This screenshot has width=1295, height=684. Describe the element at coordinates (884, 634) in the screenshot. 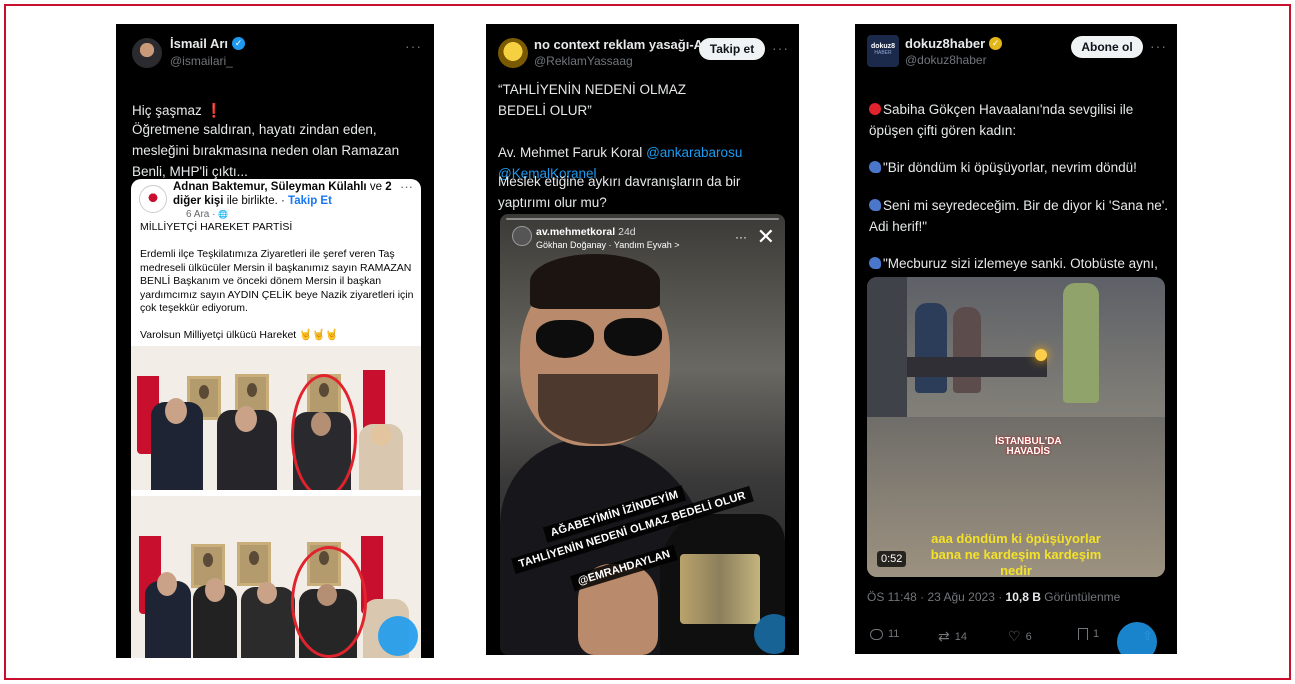

I see `reply-button: 11` at that location.